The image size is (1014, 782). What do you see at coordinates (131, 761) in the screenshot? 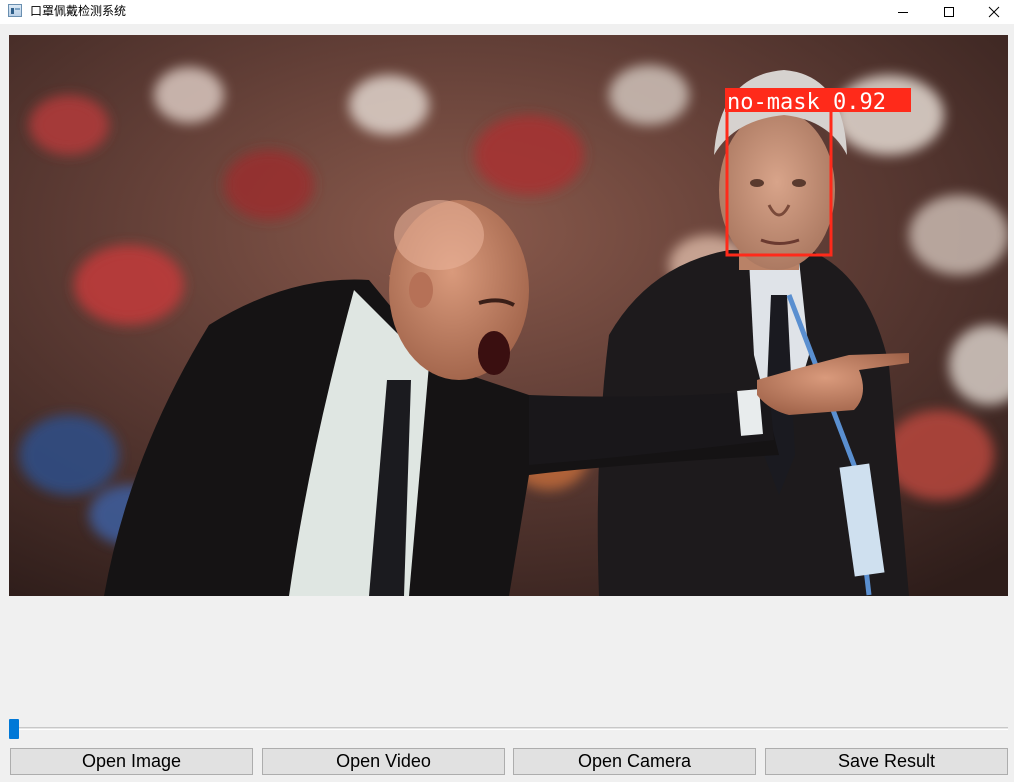
I see `open-image-button: Open Image` at bounding box center [131, 761].